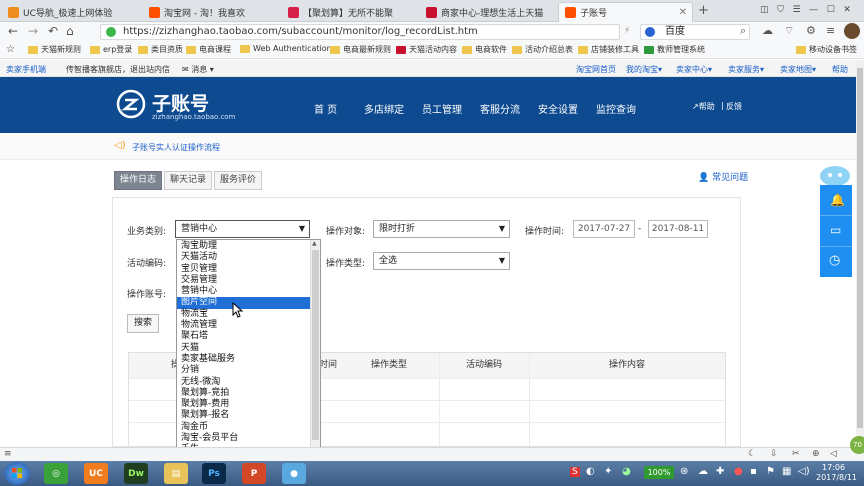 The height and width of the screenshot is (486, 864). What do you see at coordinates (198, 69) in the screenshot?
I see `notification-menu: ✉ 消息 ▾` at bounding box center [198, 69].